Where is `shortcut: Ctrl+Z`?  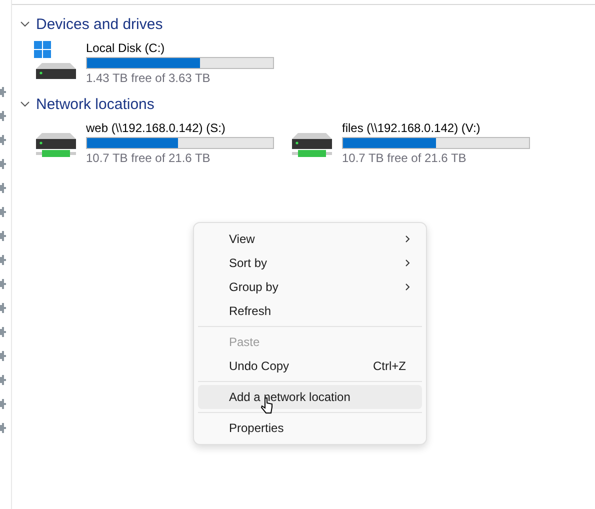 shortcut: Ctrl+Z is located at coordinates (389, 366).